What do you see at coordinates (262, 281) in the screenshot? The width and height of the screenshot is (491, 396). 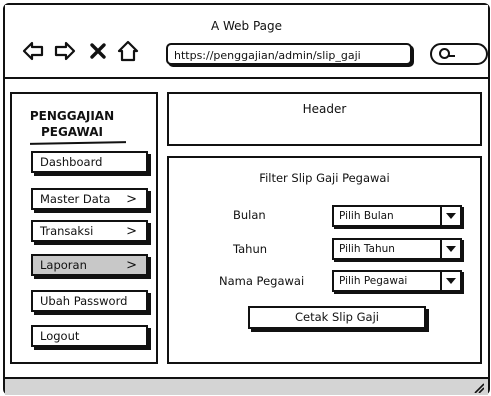 I see `nama-pegawai-label: Nama Pegawai` at bounding box center [262, 281].